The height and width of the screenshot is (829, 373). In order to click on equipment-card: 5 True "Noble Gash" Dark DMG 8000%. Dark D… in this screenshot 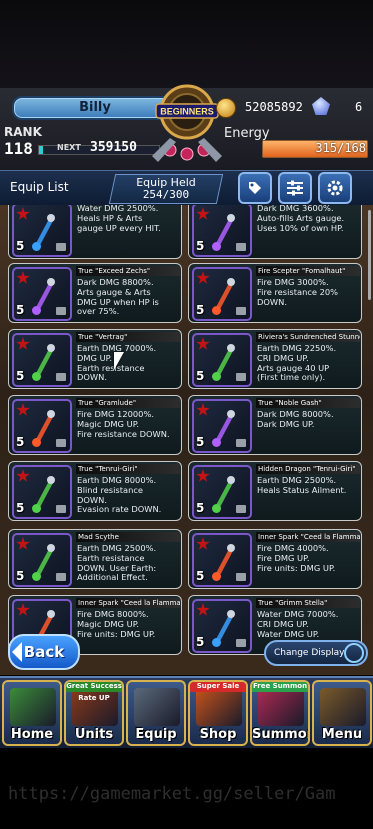, I will do `click(275, 425)`.